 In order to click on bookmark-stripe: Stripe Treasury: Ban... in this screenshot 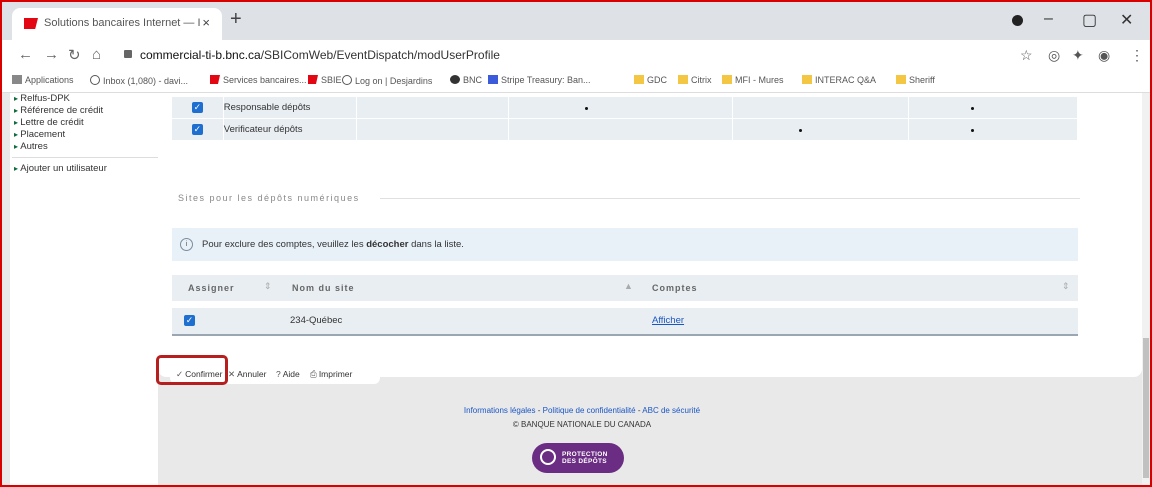, I will do `click(539, 80)`.